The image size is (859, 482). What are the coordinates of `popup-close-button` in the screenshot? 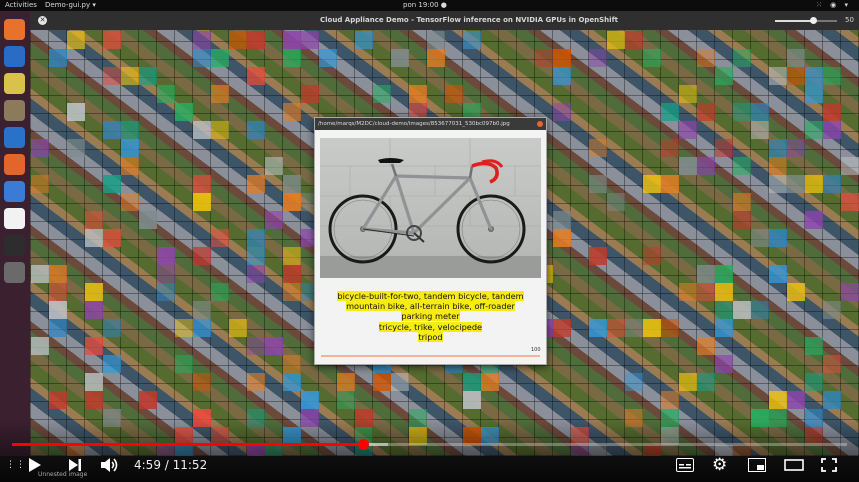 It's located at (540, 124).